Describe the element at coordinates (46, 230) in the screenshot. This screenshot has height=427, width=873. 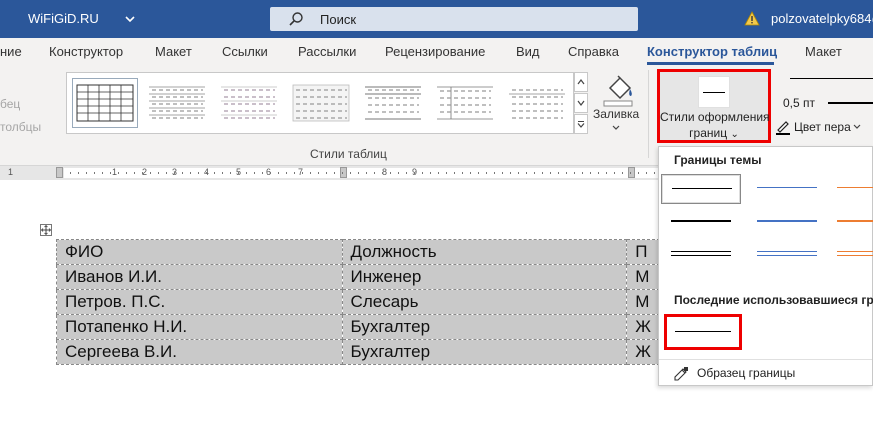
I see `table-move-handle` at that location.